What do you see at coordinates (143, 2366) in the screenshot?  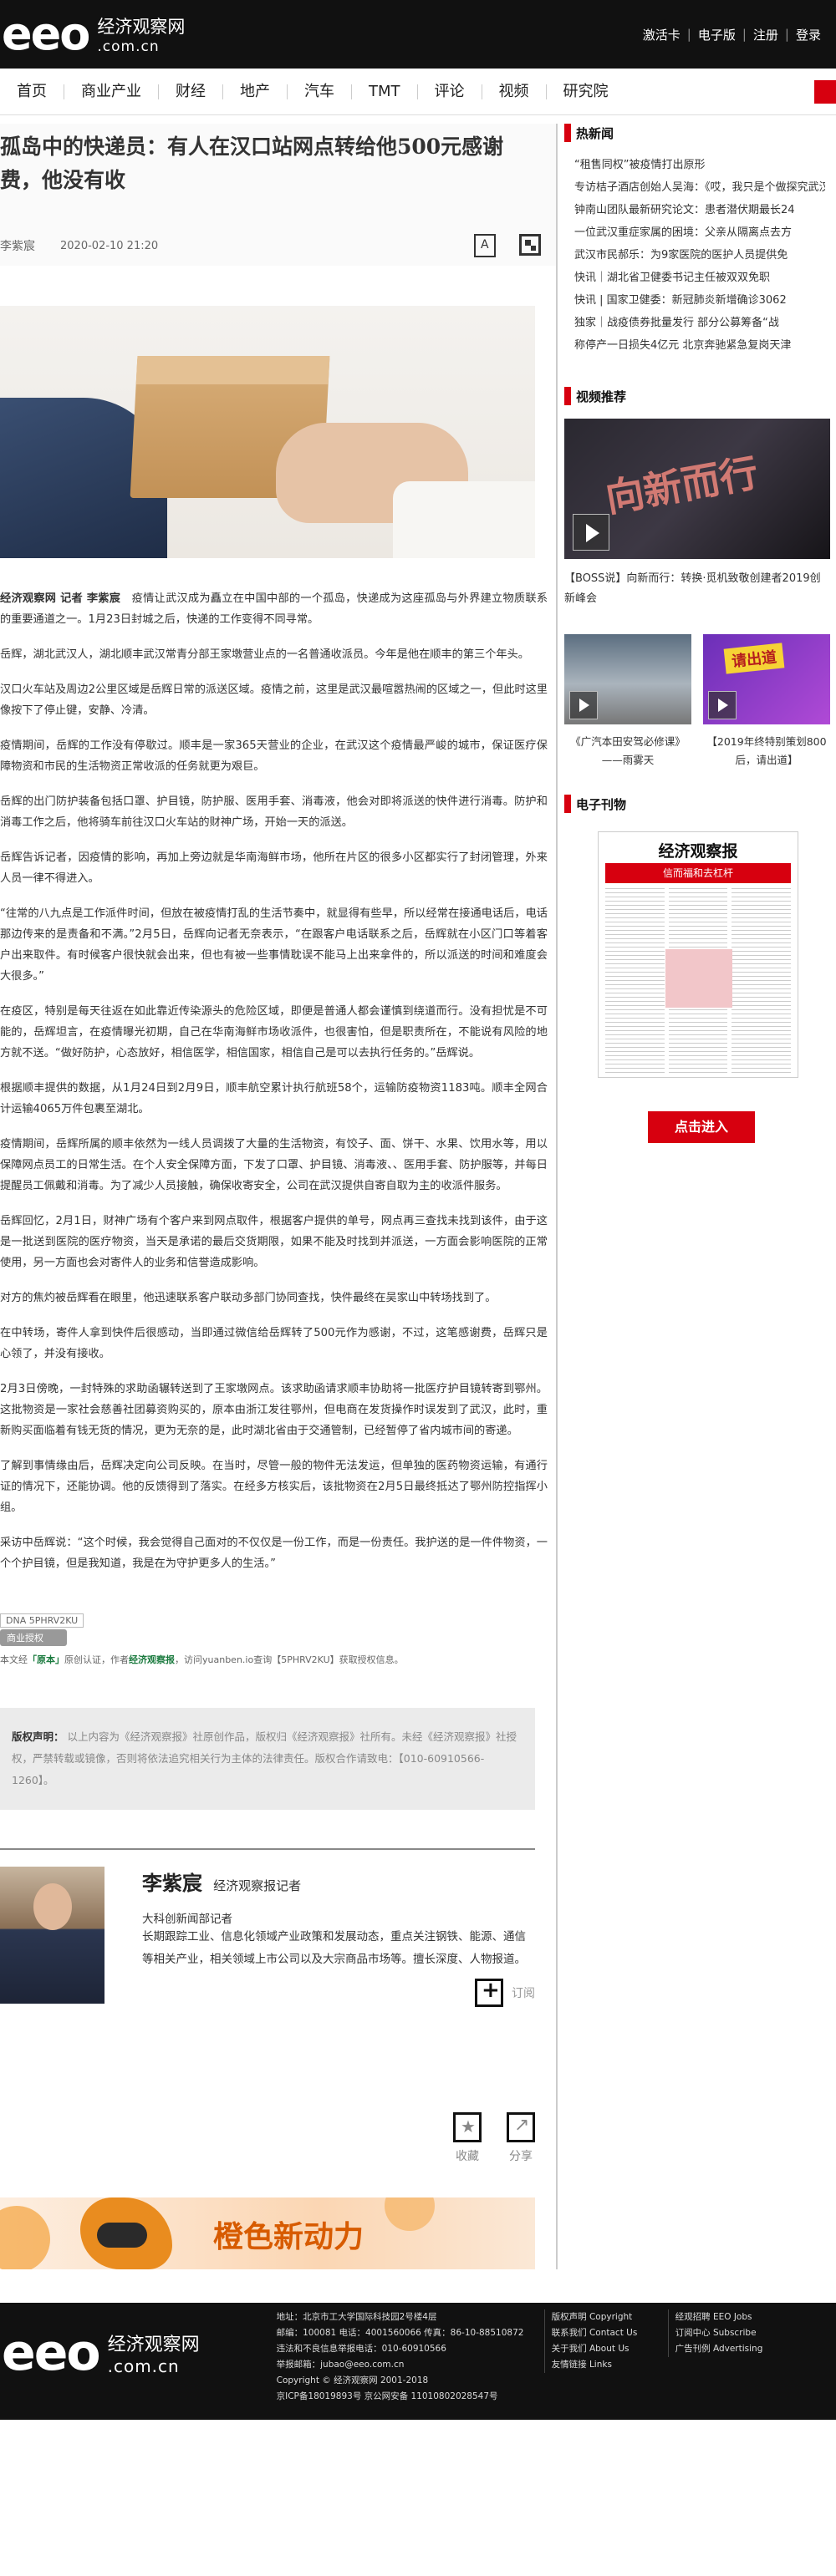 I see `logo-url: .com.cn` at bounding box center [143, 2366].